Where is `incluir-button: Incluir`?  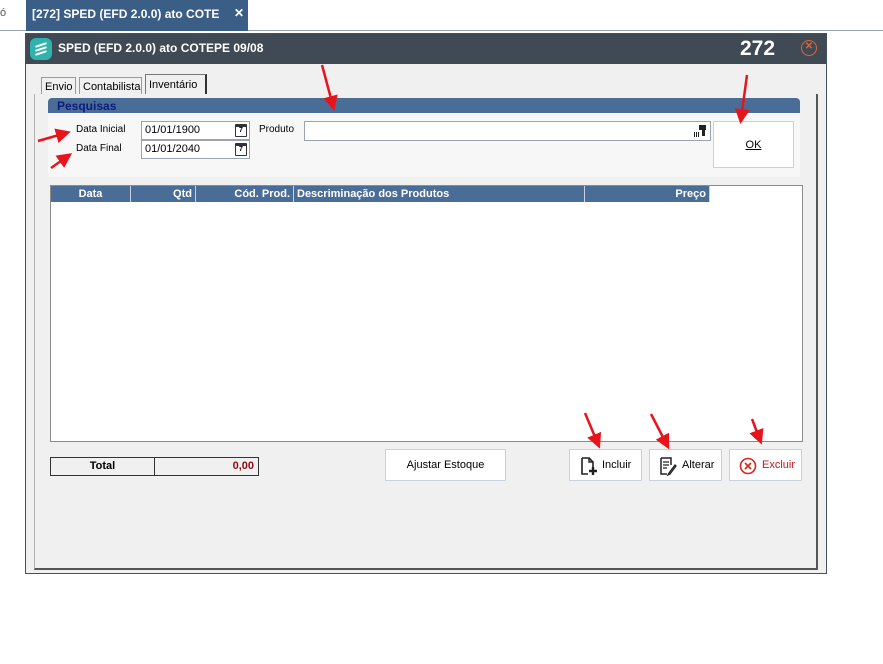 incluir-button: Incluir is located at coordinates (605, 465).